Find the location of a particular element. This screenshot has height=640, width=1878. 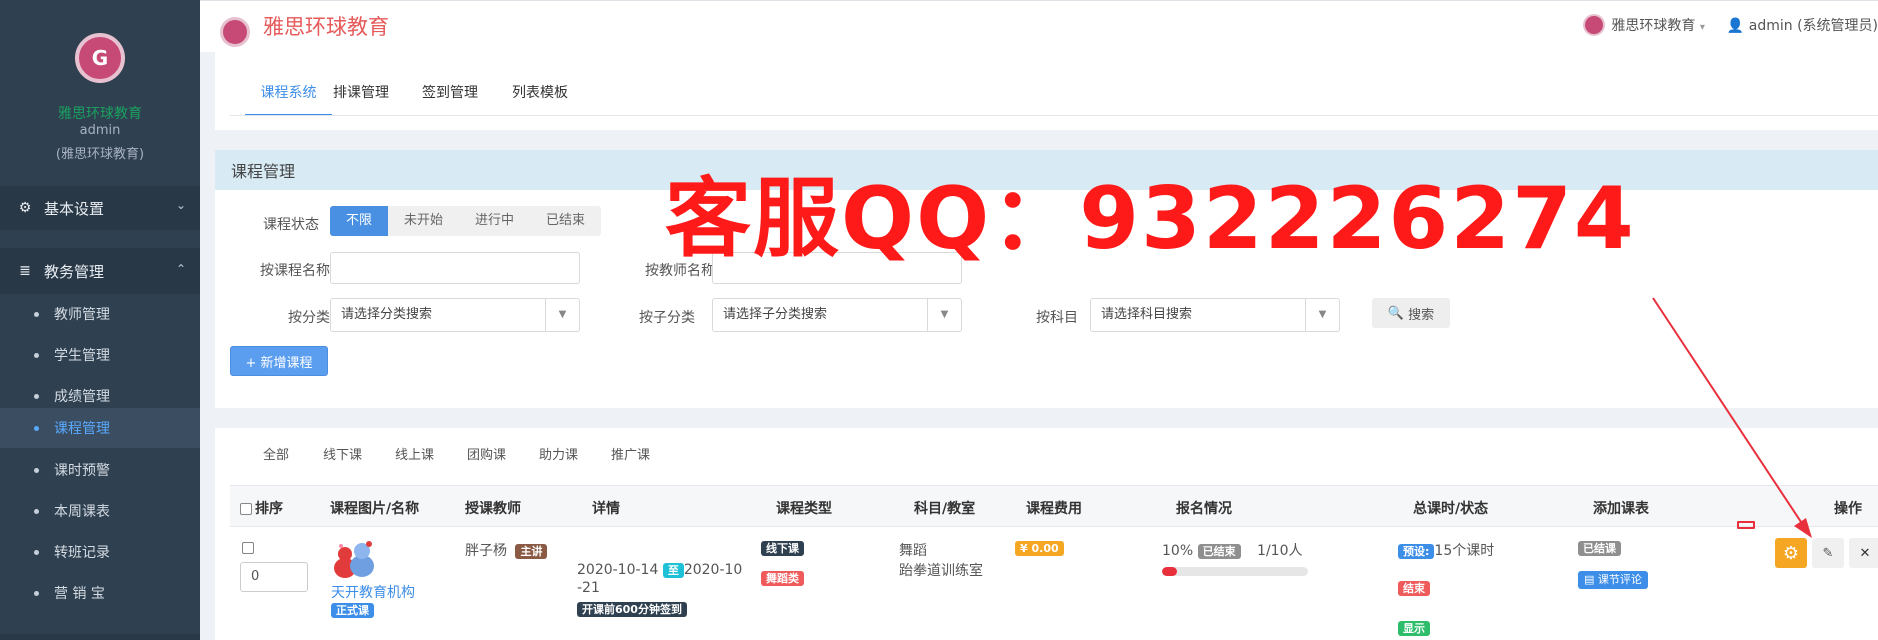

subcategory-label: 按子分类 is located at coordinates (667, 318).